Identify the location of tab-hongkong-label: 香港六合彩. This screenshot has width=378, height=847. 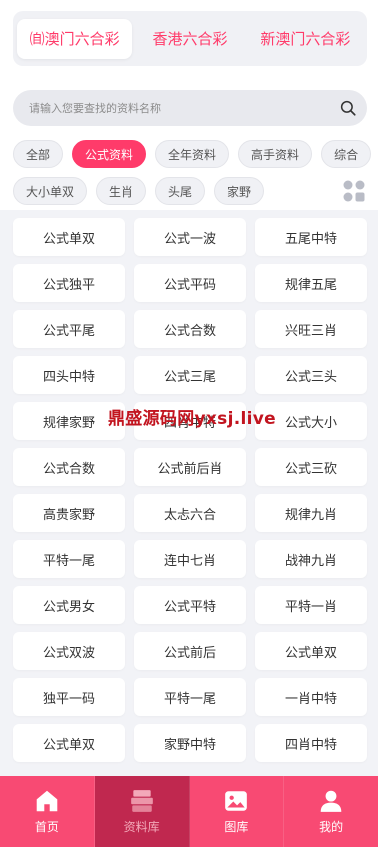
(190, 39).